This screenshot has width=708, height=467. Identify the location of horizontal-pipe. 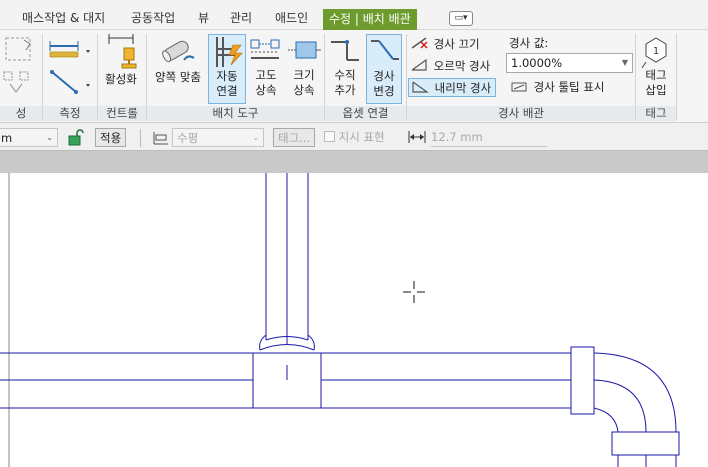
(285, 380).